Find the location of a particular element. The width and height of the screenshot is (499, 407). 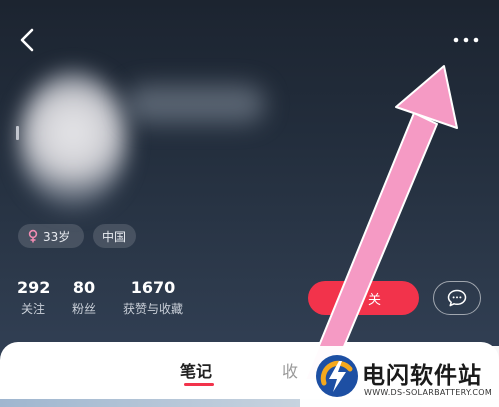

age-tag: 33岁 is located at coordinates (51, 236).